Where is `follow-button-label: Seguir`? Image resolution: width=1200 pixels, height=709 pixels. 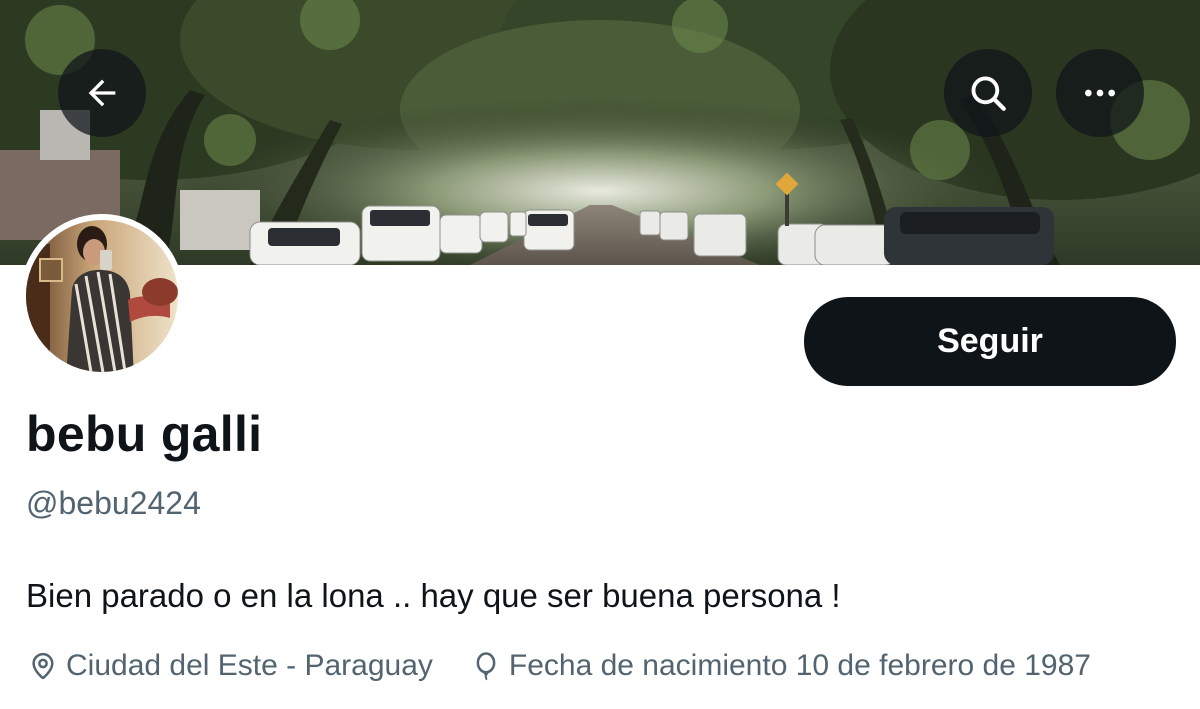
follow-button-label: Seguir is located at coordinates (990, 341).